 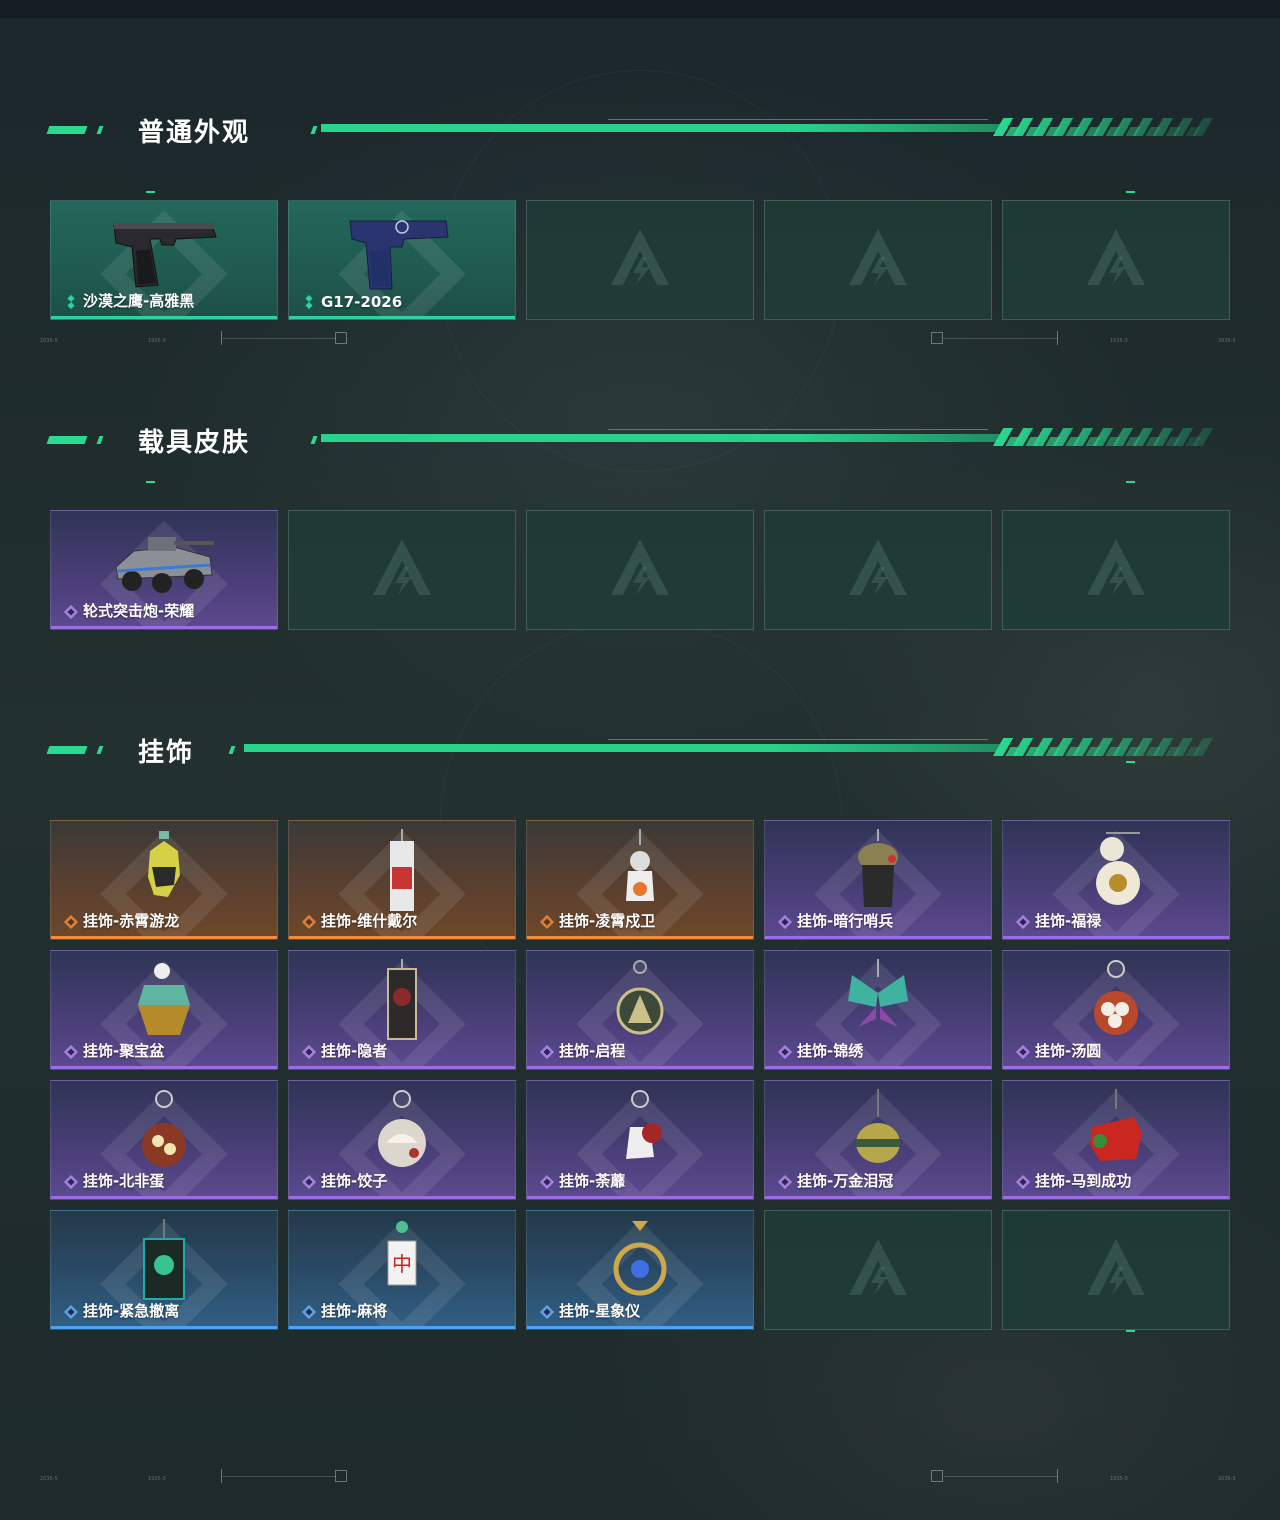 I want to click on item-card: 挂饰-隐者, so click(x=402, y=1010).